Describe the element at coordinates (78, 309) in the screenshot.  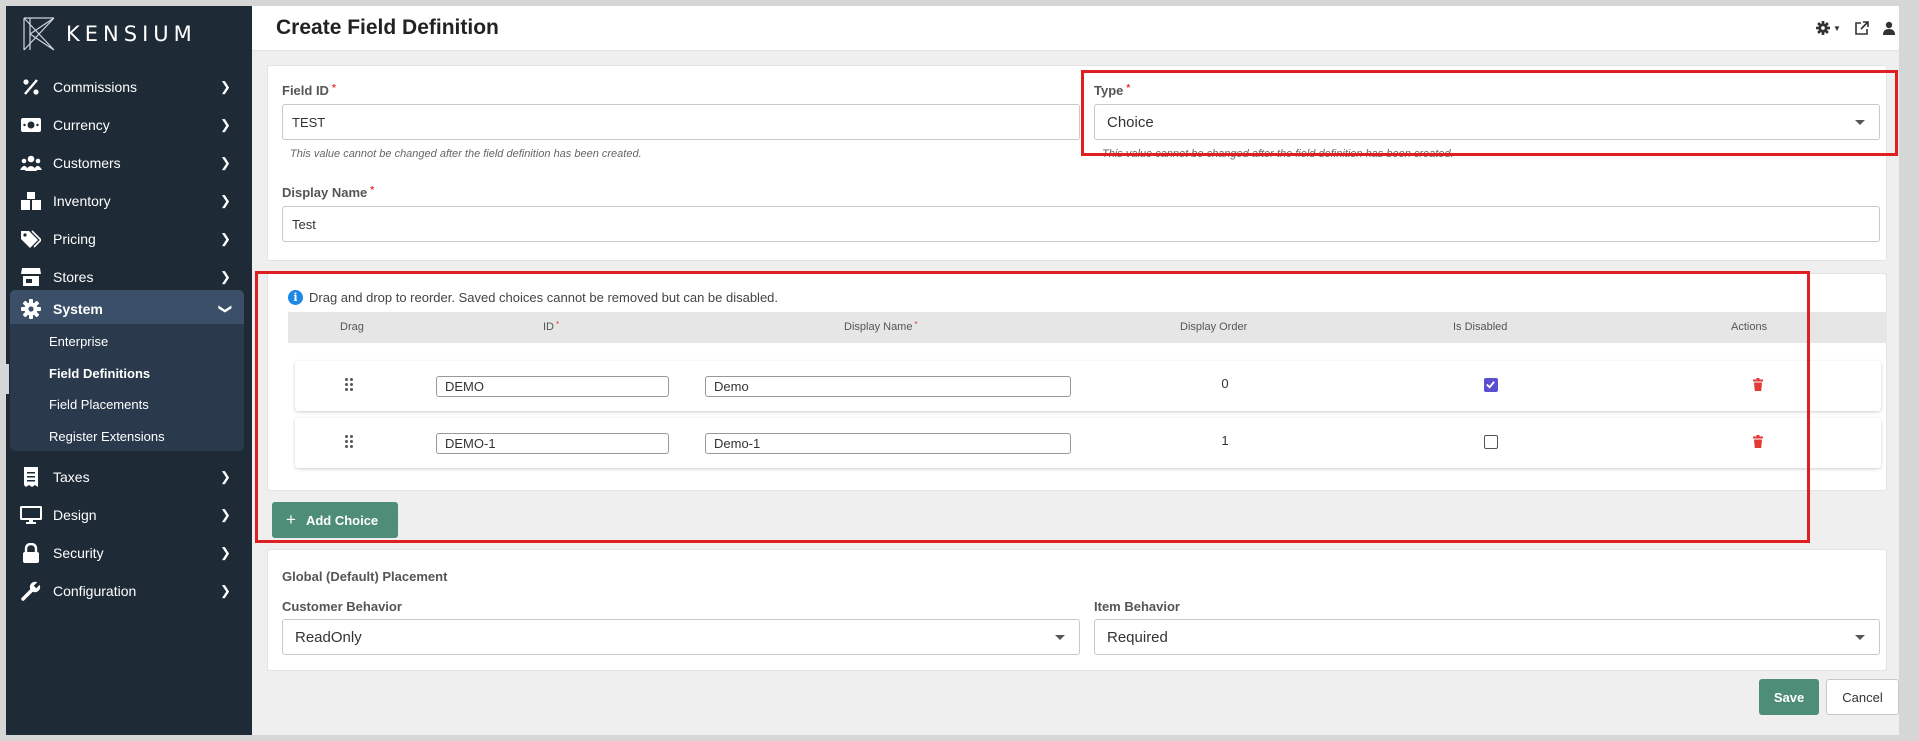
I see `sidebar-item-label: System` at that location.